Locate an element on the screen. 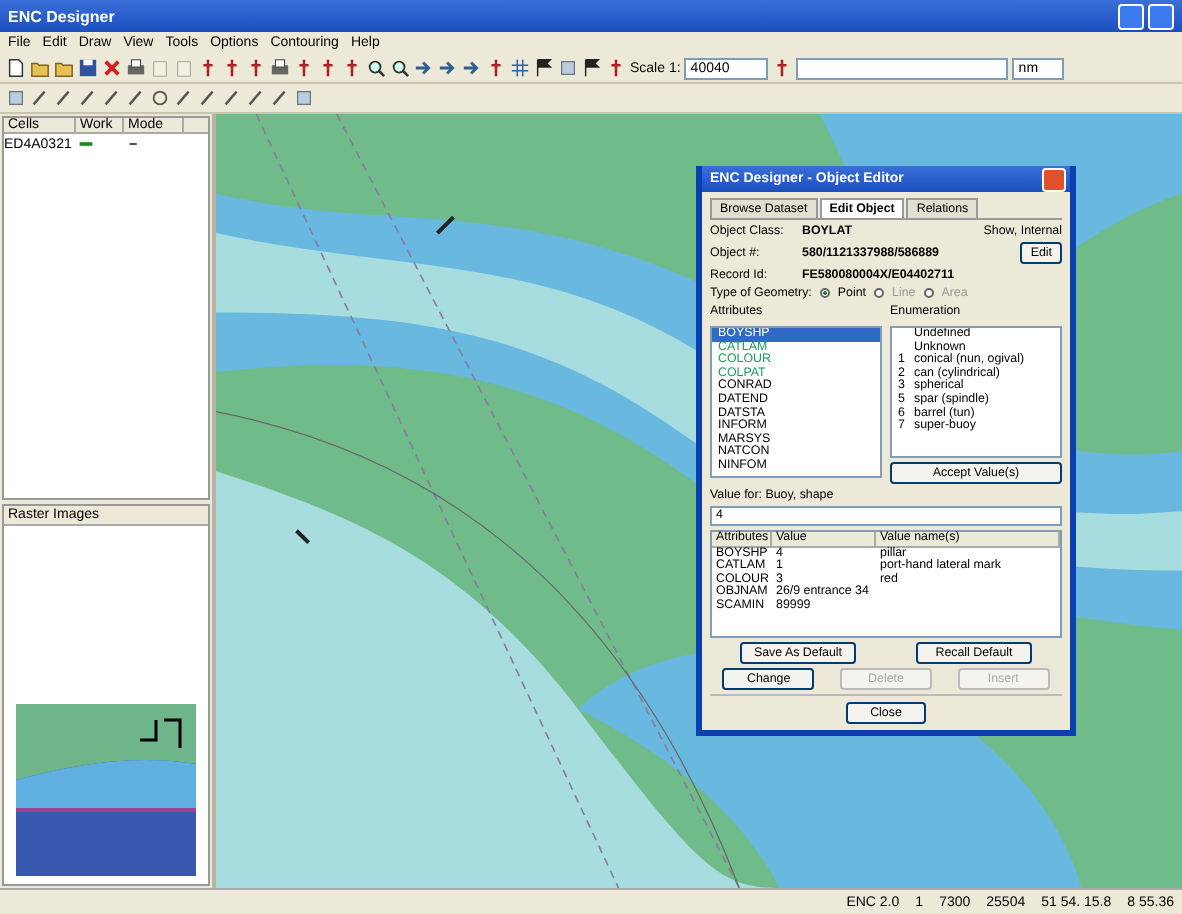 The width and height of the screenshot is (1182, 914). delete-icon is located at coordinates (112, 68).